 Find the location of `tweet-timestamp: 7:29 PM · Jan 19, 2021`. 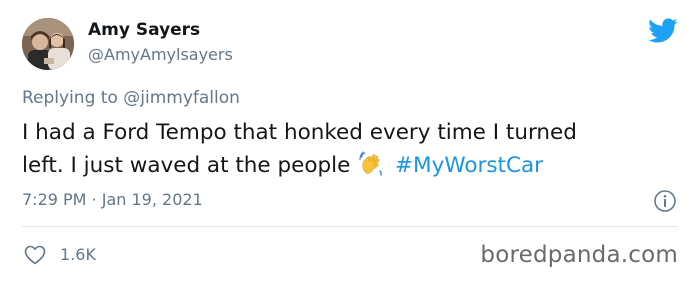

tweet-timestamp: 7:29 PM · Jan 19, 2021 is located at coordinates (112, 199).